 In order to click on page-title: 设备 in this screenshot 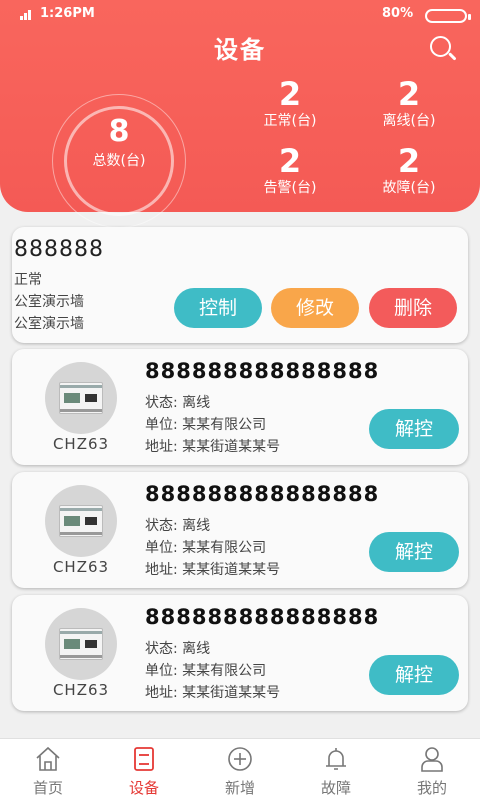, I will do `click(240, 50)`.